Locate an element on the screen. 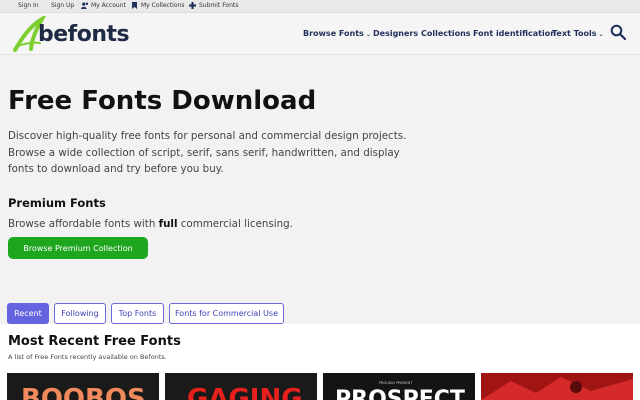 This screenshot has width=640, height=400. tab-fonts-for-commercial-use: Fonts for Commercial Use is located at coordinates (226, 313).